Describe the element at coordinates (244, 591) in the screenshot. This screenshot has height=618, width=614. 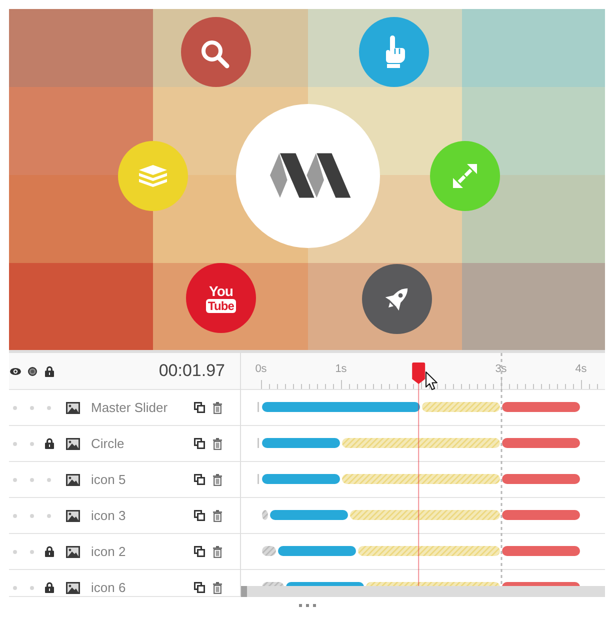
I see `scroll-handle` at that location.